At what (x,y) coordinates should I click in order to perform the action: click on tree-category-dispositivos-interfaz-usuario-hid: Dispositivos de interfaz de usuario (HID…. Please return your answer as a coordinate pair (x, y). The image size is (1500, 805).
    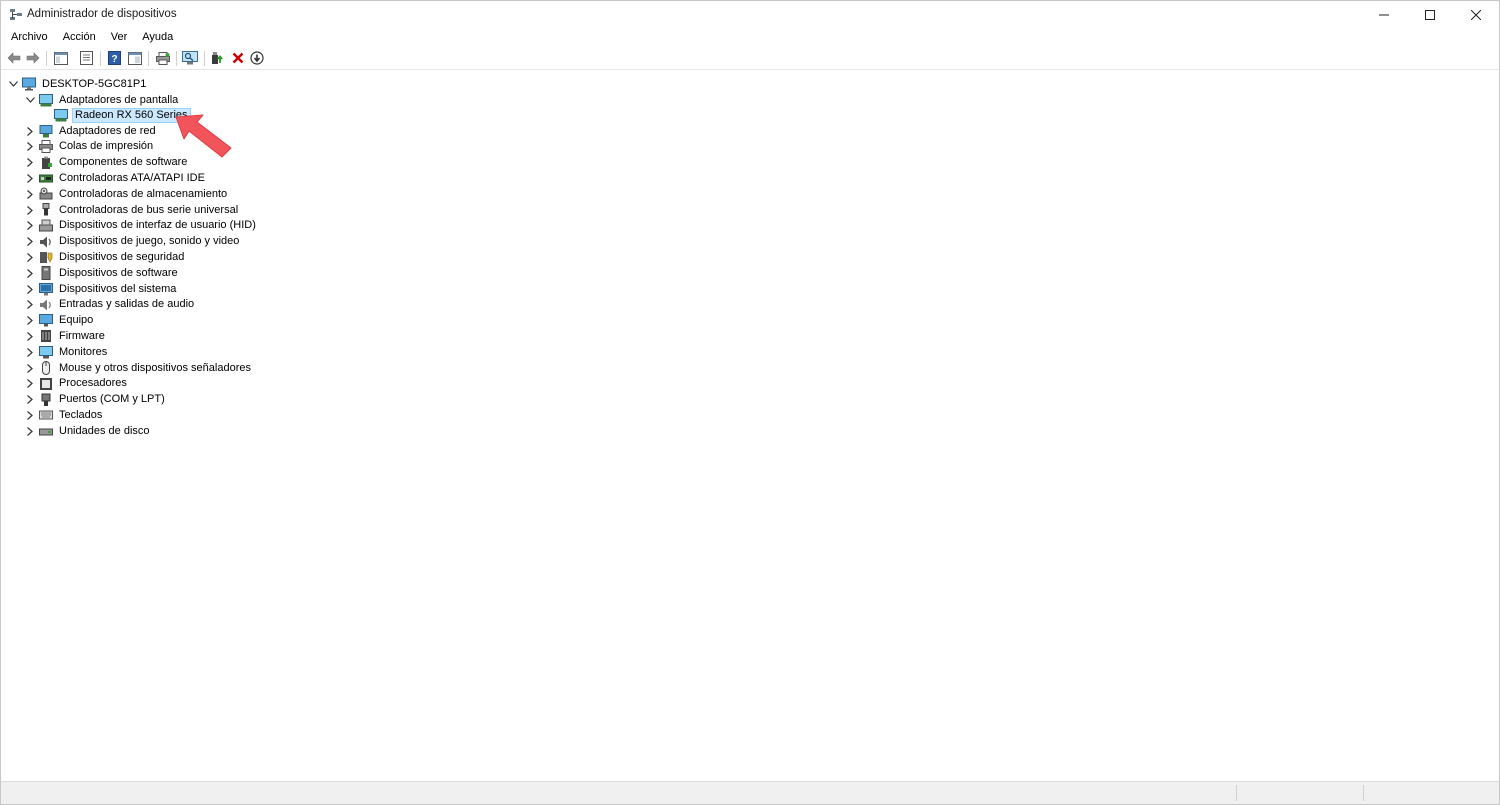
    Looking at the image, I should click on (141, 226).